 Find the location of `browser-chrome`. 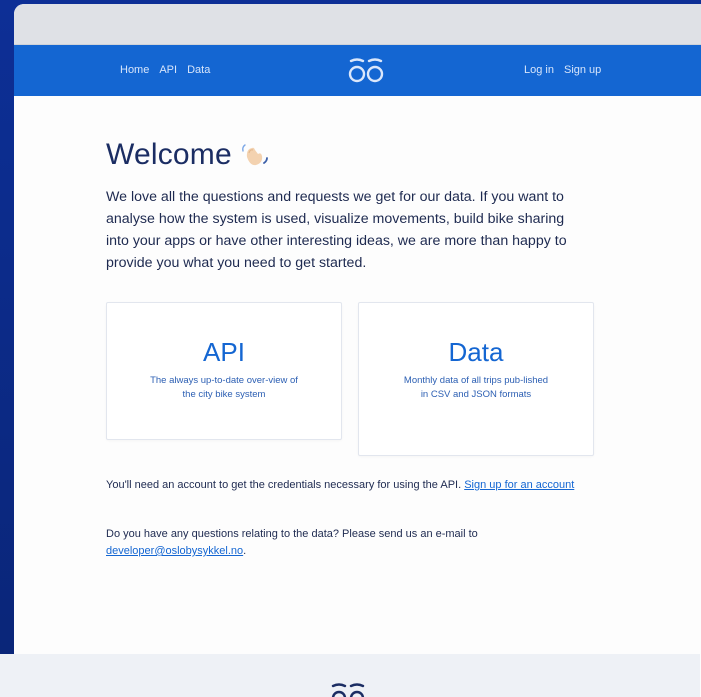

browser-chrome is located at coordinates (357, 24).